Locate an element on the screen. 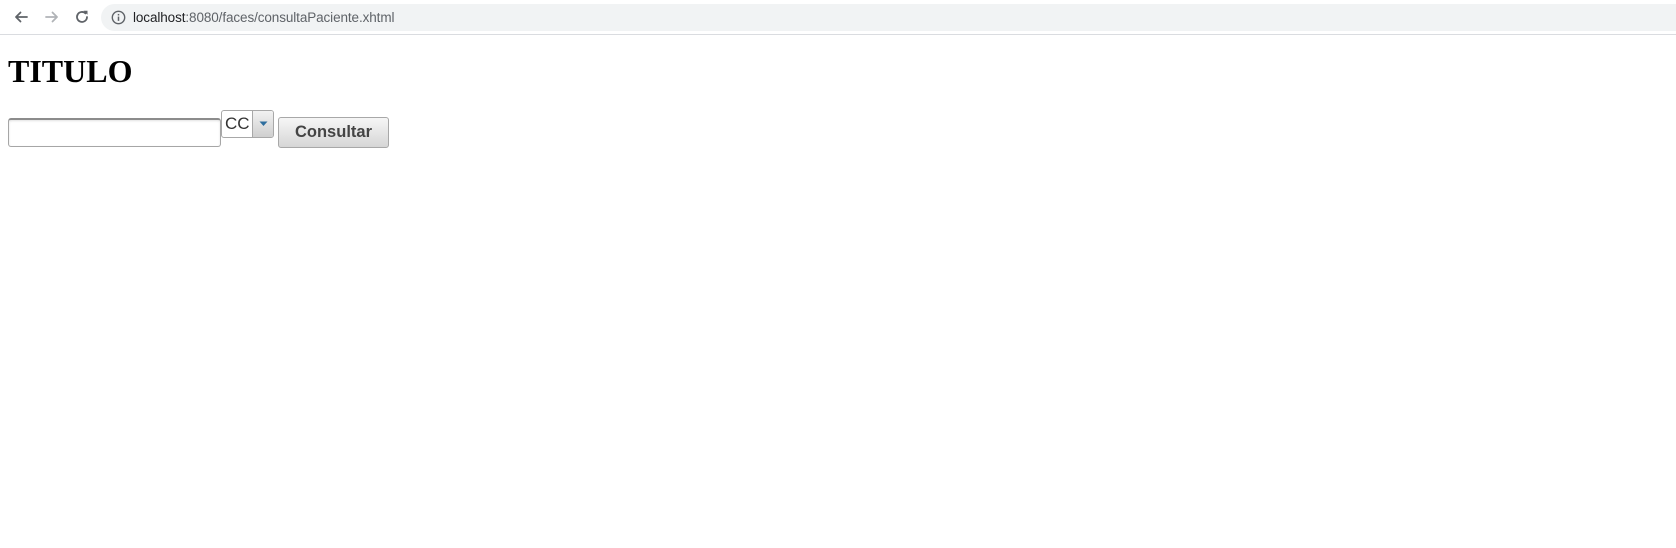  reload-icon is located at coordinates (82, 16).